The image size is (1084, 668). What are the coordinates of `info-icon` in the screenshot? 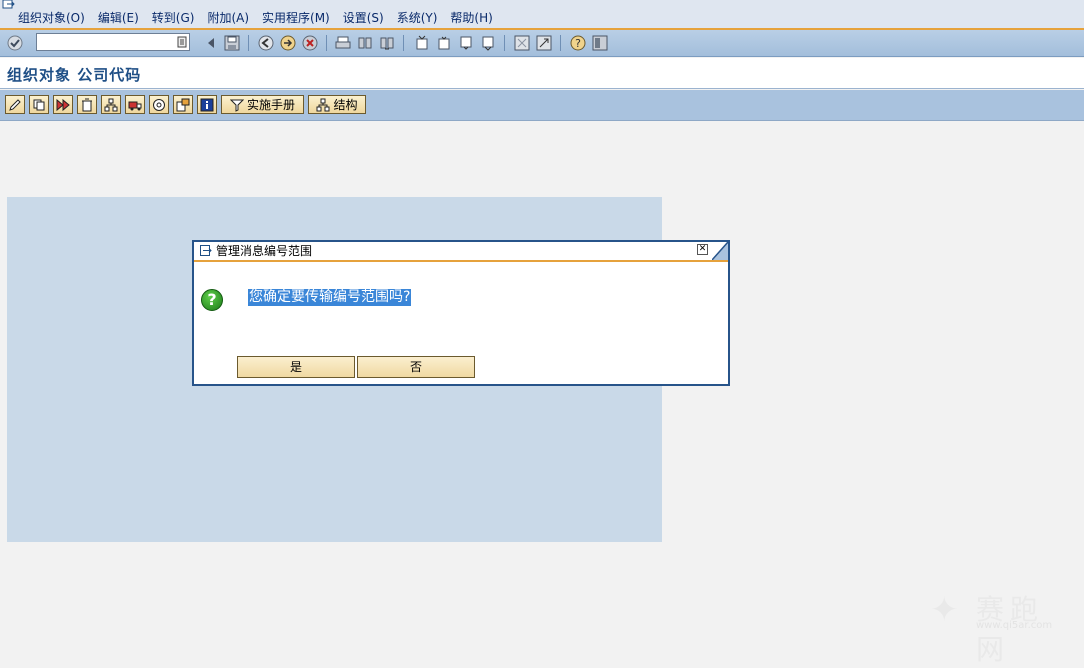 It's located at (207, 104).